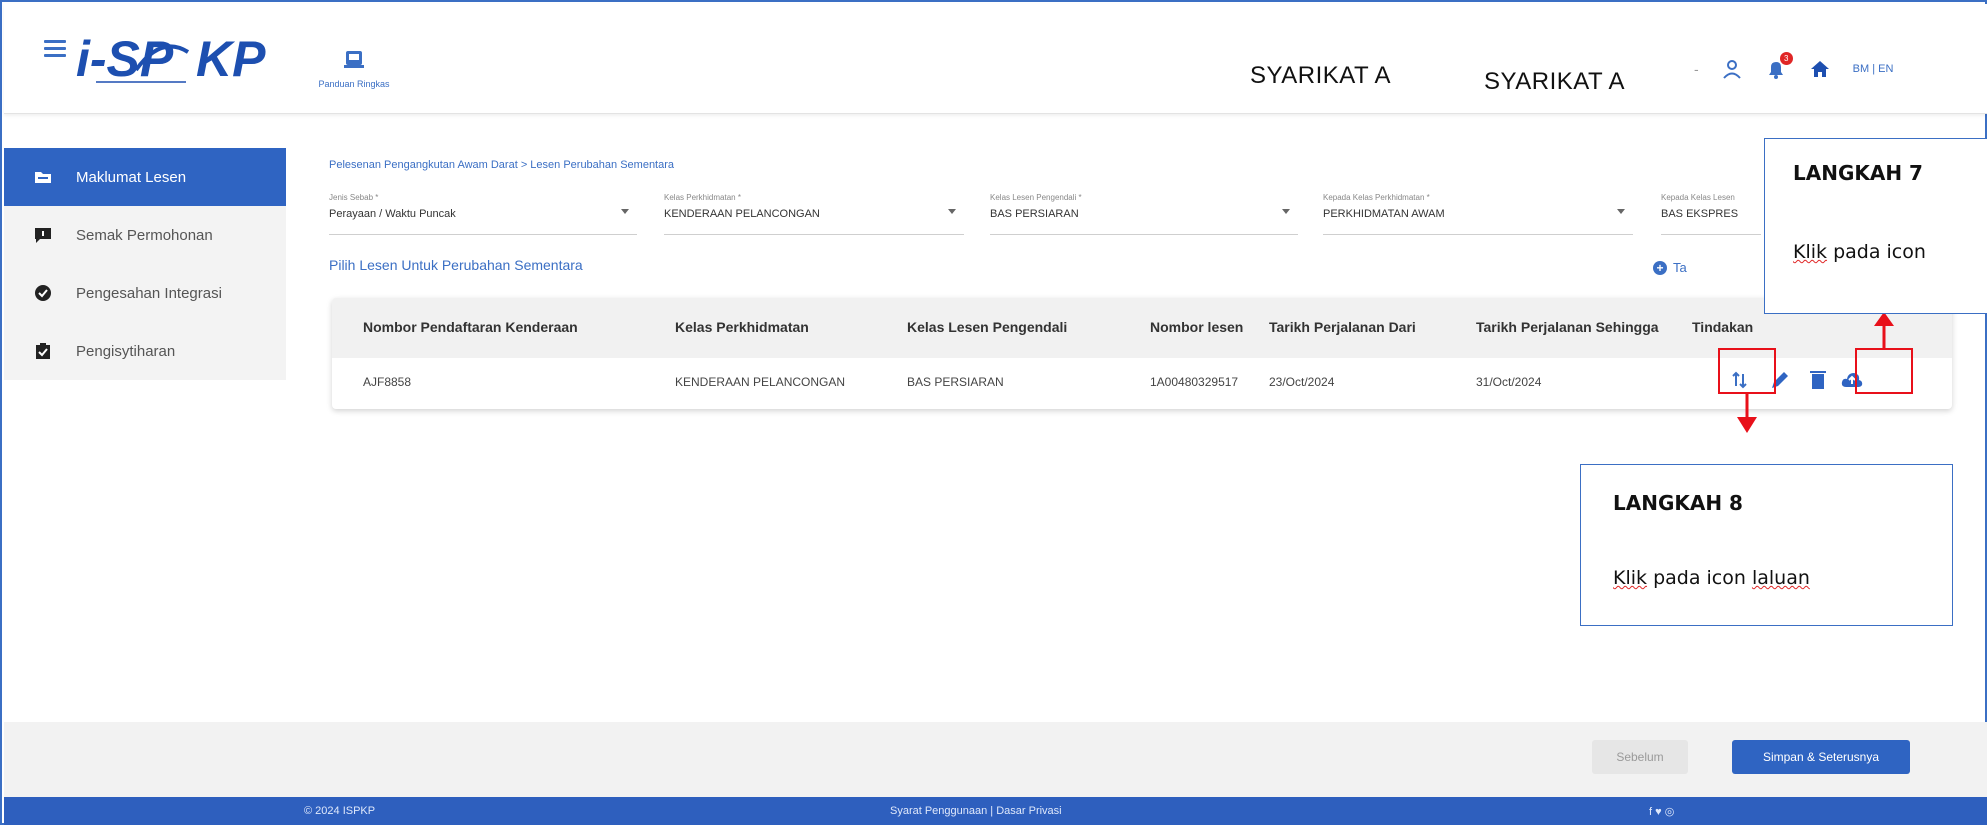 Image resolution: width=1987 pixels, height=825 pixels. What do you see at coordinates (1723, 327) in the screenshot?
I see `col-header: Tindakan` at bounding box center [1723, 327].